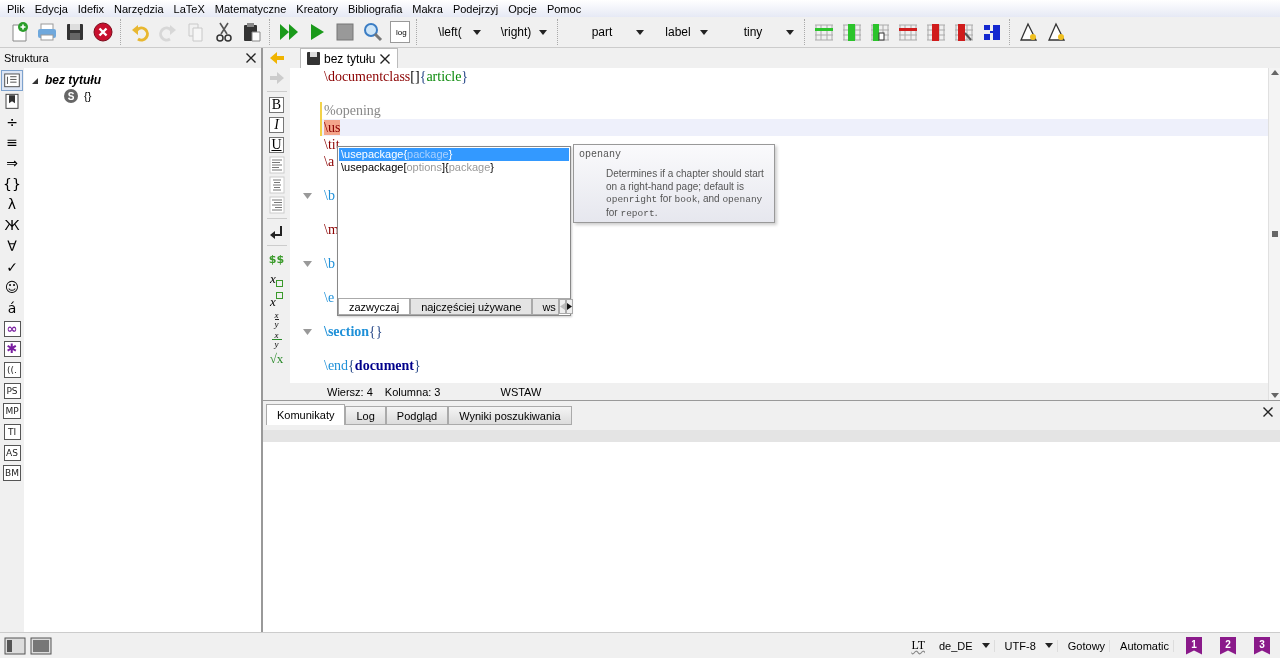  What do you see at coordinates (880, 32) in the screenshot?
I see `table-insert-column-icon` at bounding box center [880, 32].